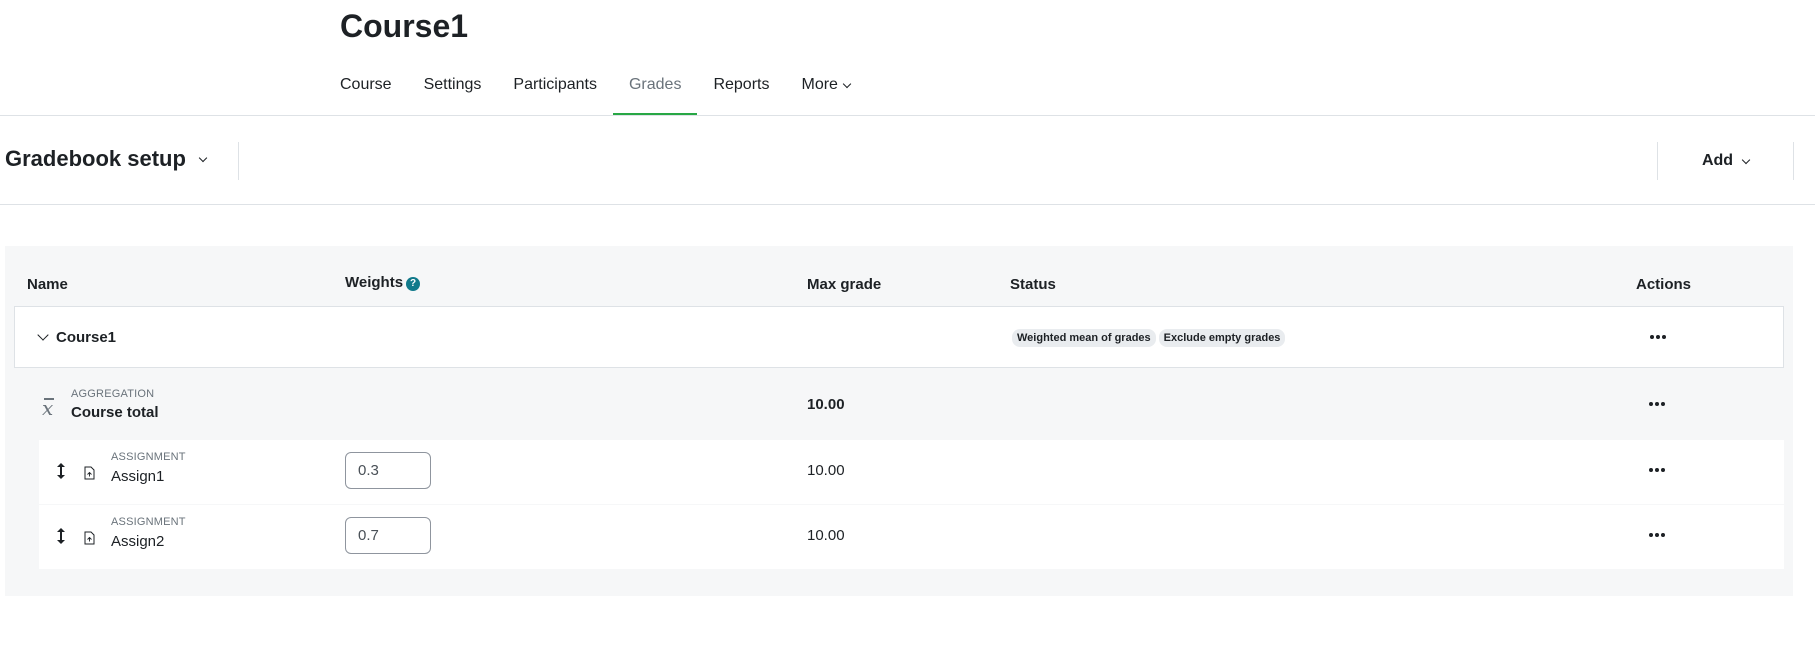 The height and width of the screenshot is (667, 1819). What do you see at coordinates (907, 204) in the screenshot?
I see `setup-divider` at bounding box center [907, 204].